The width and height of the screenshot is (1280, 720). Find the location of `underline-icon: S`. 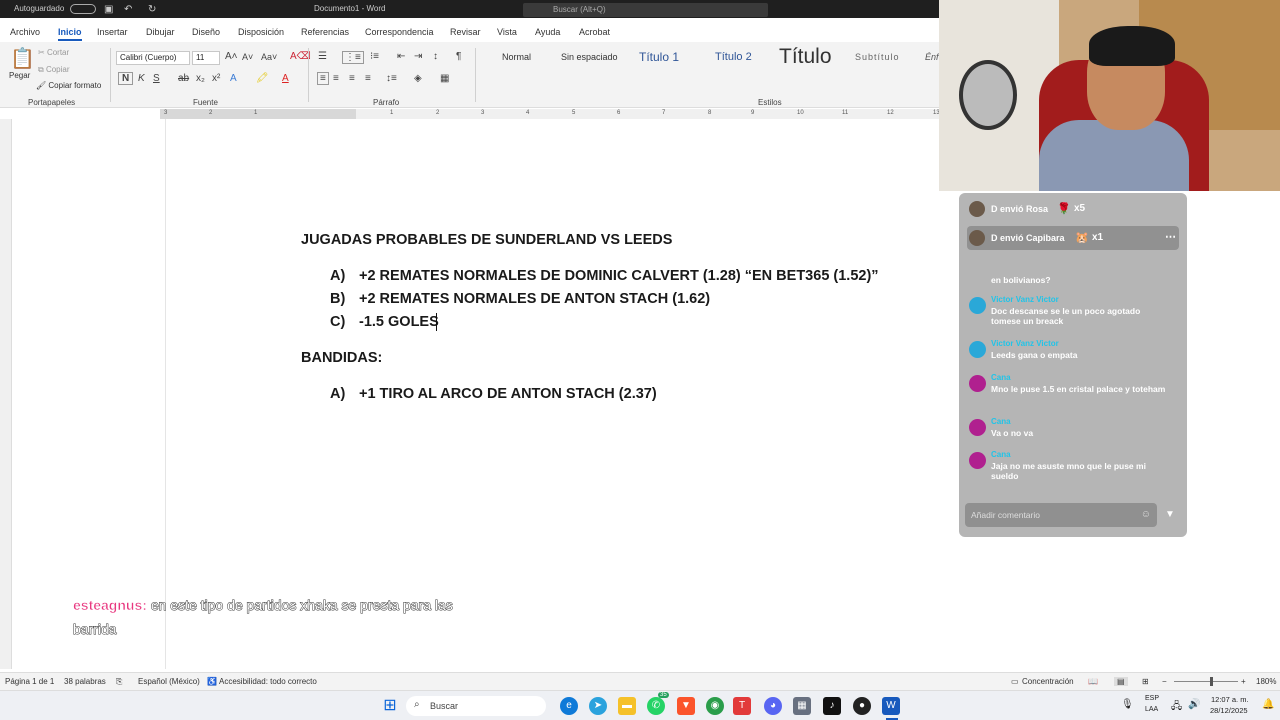

underline-icon: S is located at coordinates (156, 78).